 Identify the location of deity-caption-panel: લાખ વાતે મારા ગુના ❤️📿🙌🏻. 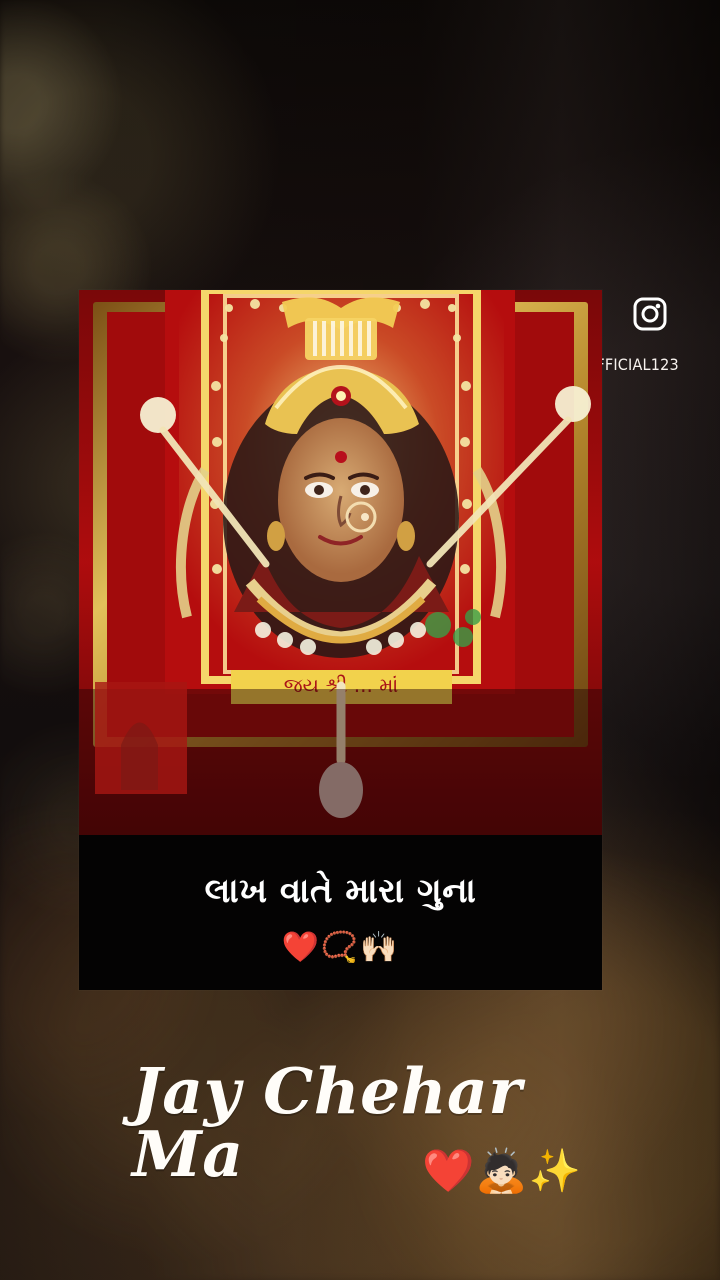
(340, 912).